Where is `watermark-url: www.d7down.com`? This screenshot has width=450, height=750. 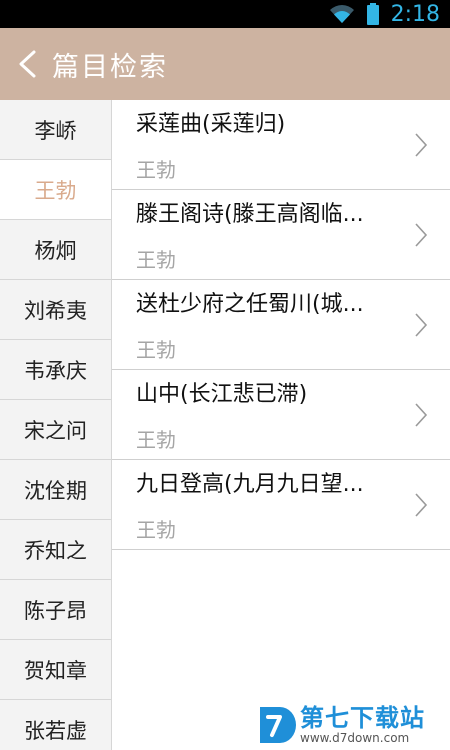 watermark-url: www.d7down.com is located at coordinates (355, 738).